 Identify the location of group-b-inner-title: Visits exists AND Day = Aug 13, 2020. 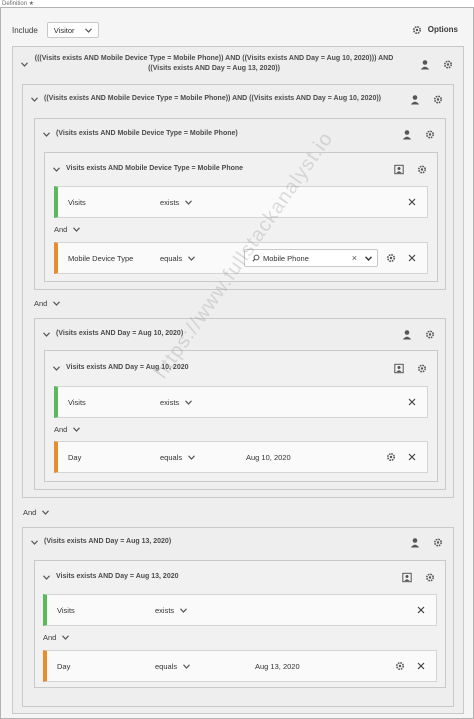
(117, 576).